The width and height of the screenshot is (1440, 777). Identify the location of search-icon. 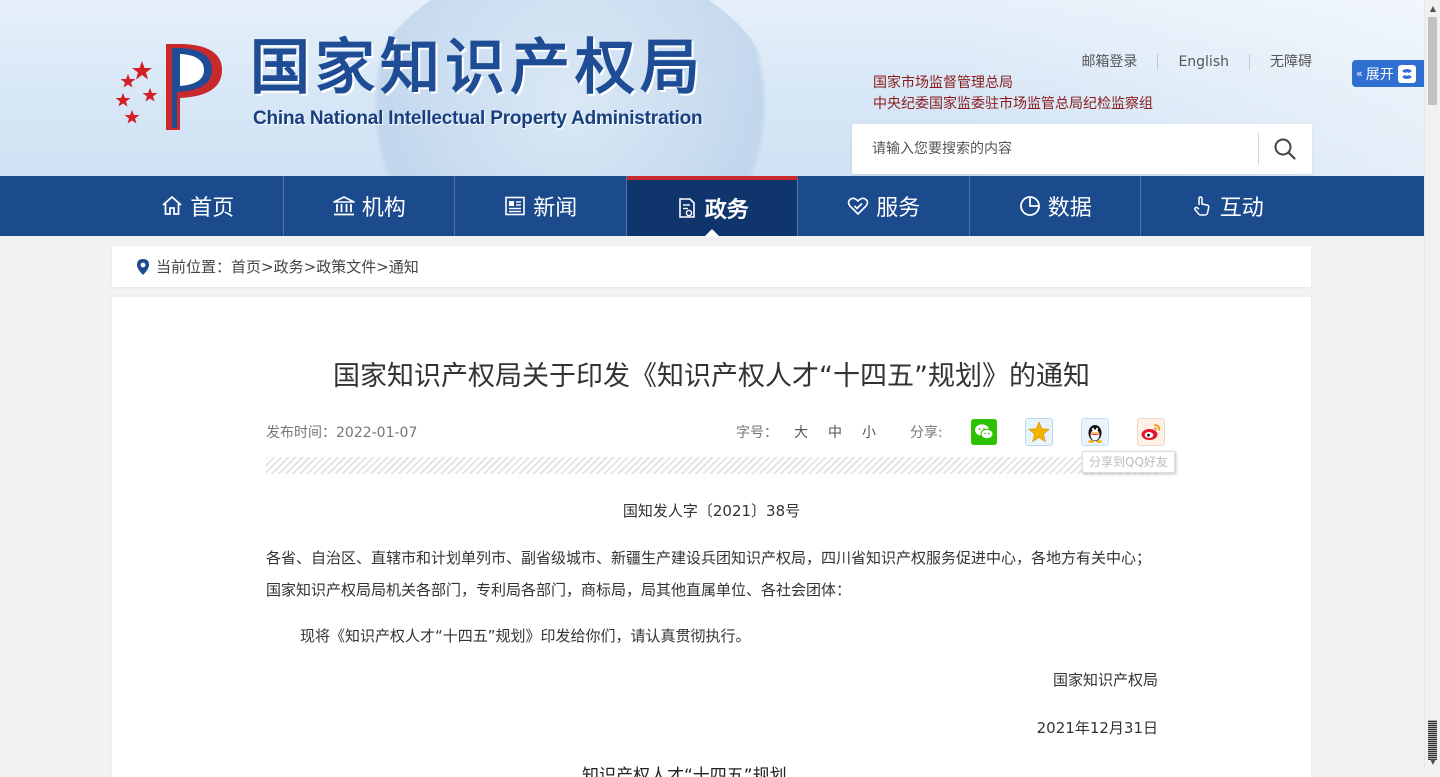
(1285, 149).